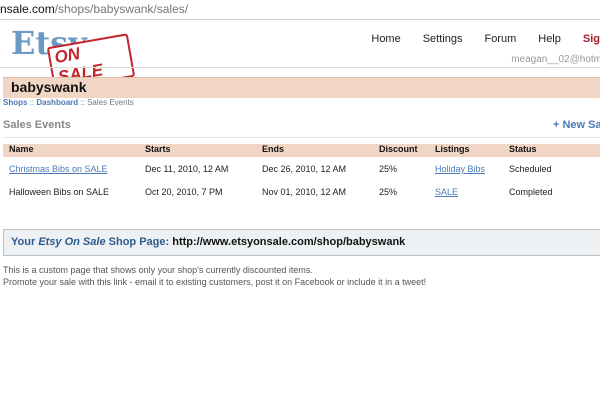 This screenshot has height=400, width=600. What do you see at coordinates (591, 41) in the screenshot?
I see `nav-sign-out: Sig` at bounding box center [591, 41].